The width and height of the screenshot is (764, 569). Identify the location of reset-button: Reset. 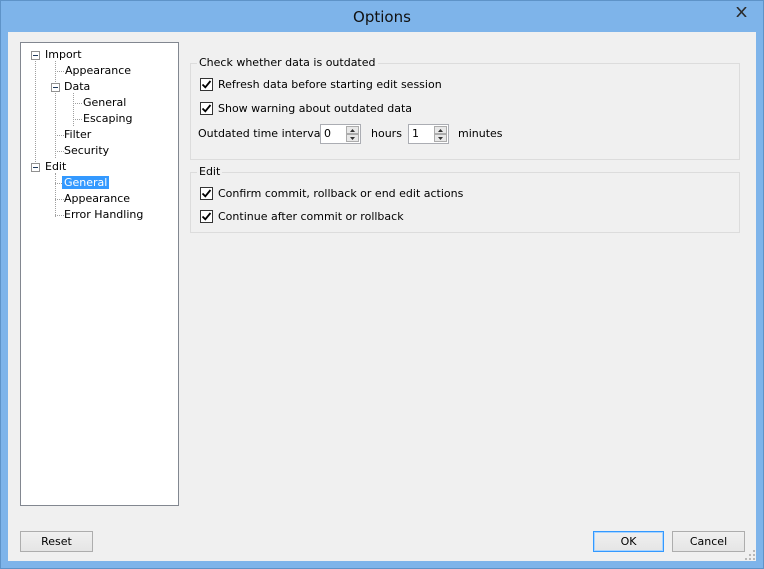
(56, 541).